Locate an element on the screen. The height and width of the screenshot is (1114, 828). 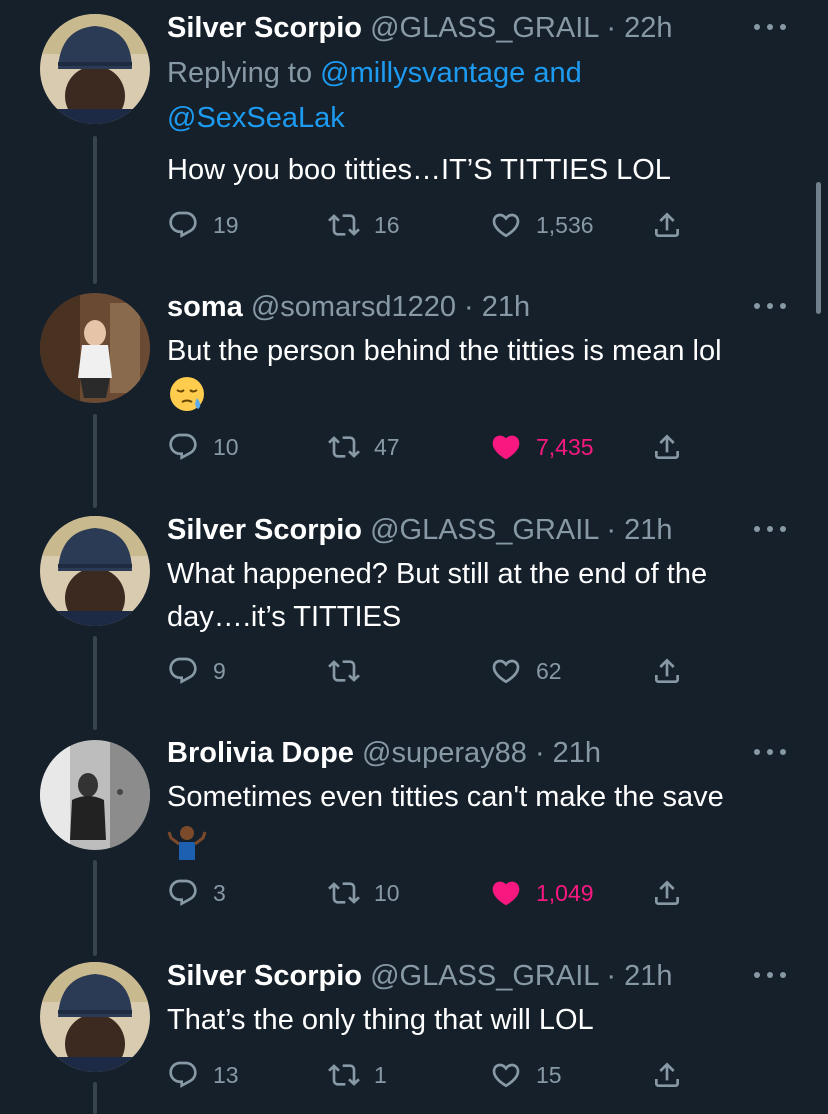
retweet-button: 10 is located at coordinates (364, 893).